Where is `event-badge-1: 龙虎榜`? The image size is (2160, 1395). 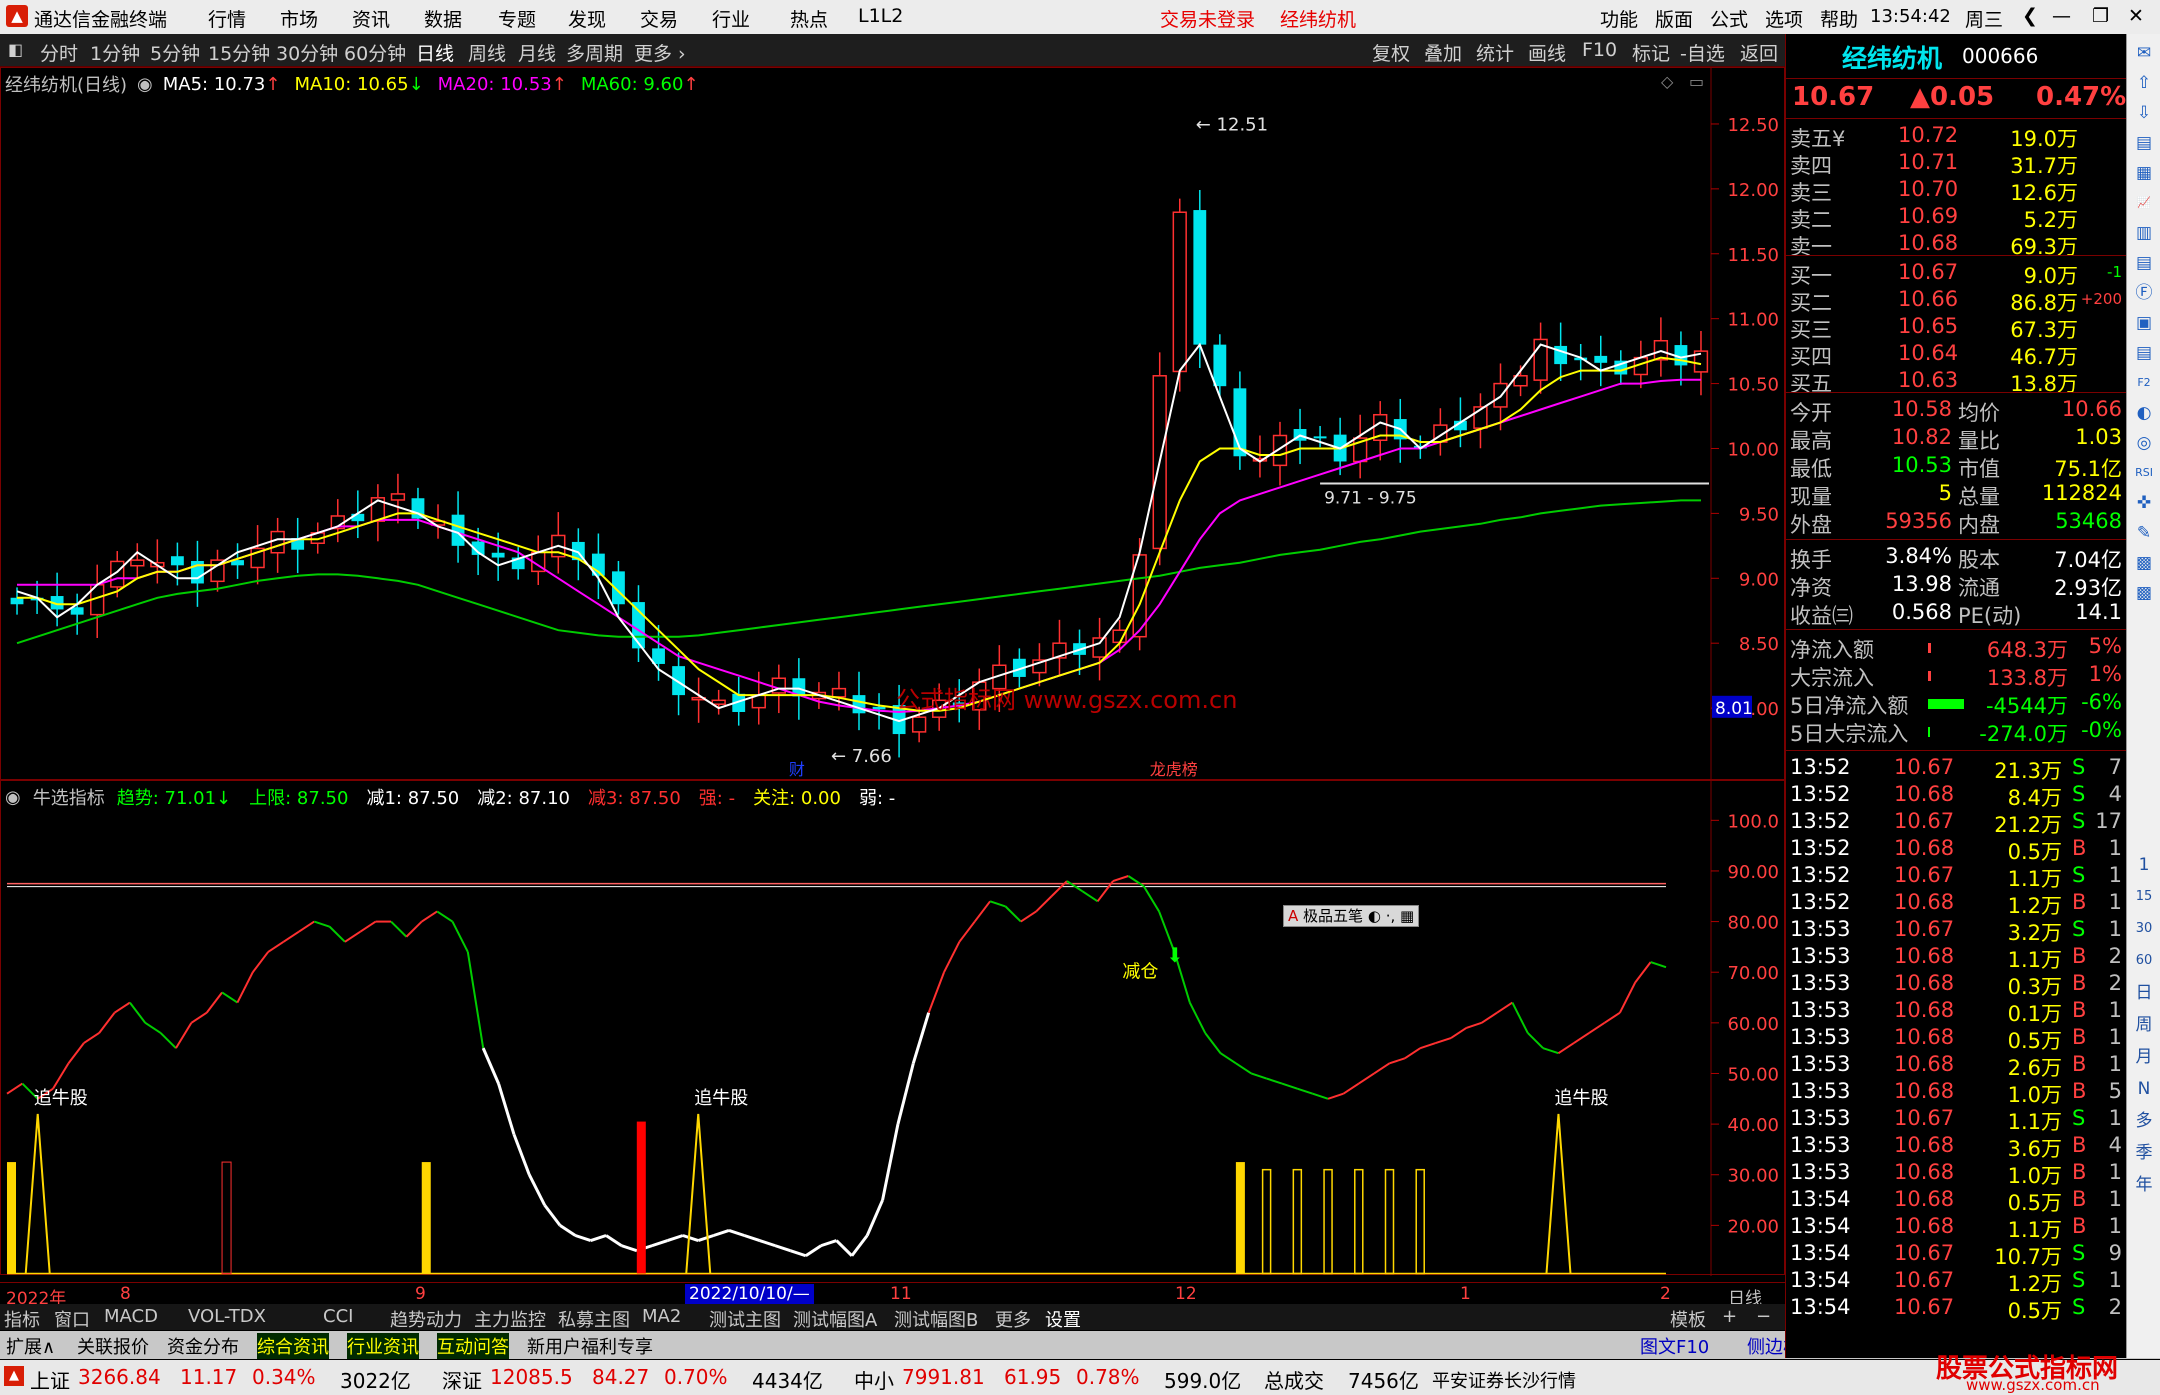 event-badge-1: 龙虎榜 is located at coordinates (1174, 769).